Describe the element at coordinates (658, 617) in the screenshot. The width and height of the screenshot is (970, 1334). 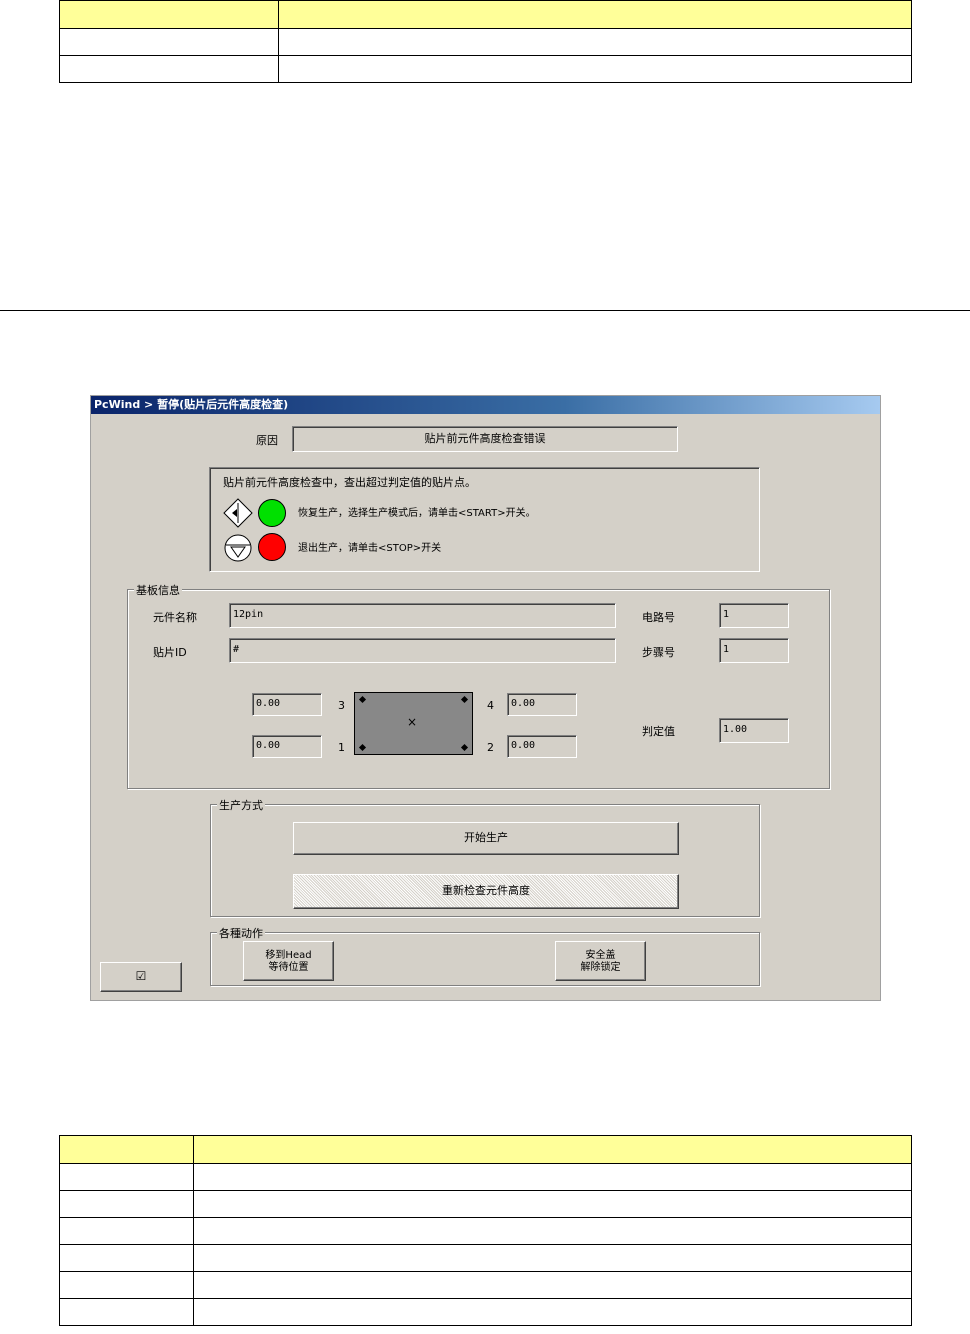
I see `circuit-no-label: 电路号` at that location.